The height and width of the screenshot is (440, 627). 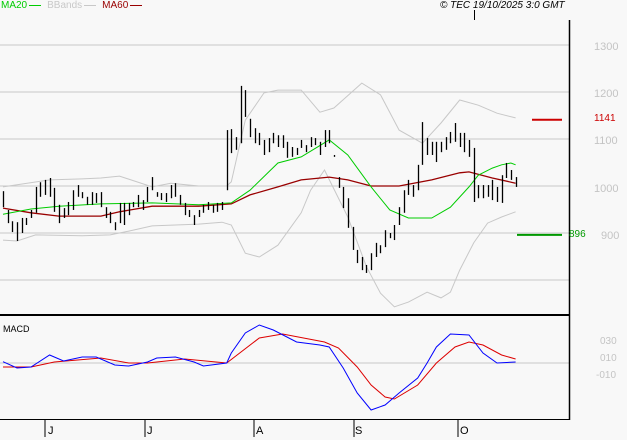 What do you see at coordinates (464, 431) in the screenshot?
I see `x-tick-label: O` at bounding box center [464, 431].